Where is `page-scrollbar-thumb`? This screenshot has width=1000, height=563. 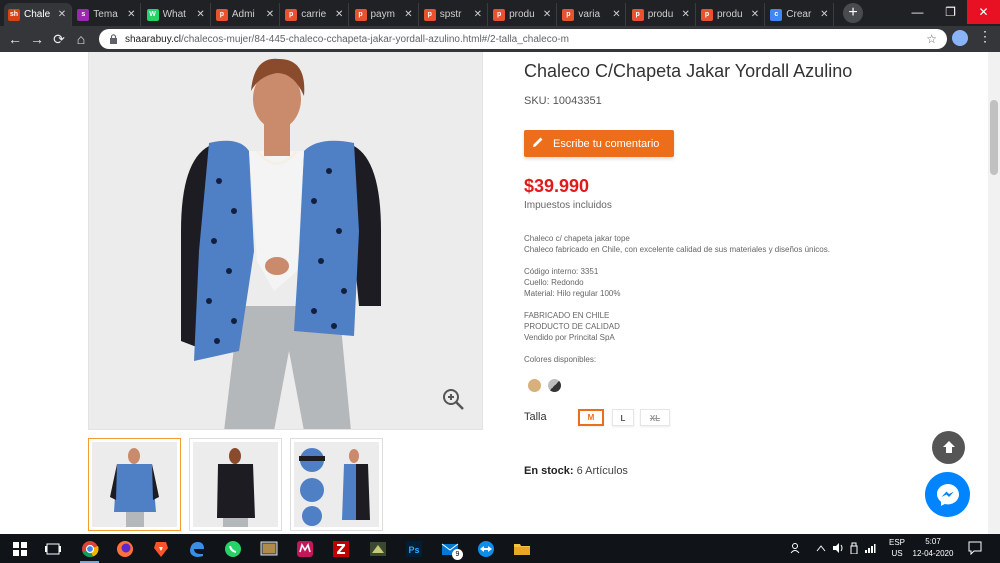
page-scrollbar-thumb is located at coordinates (994, 137).